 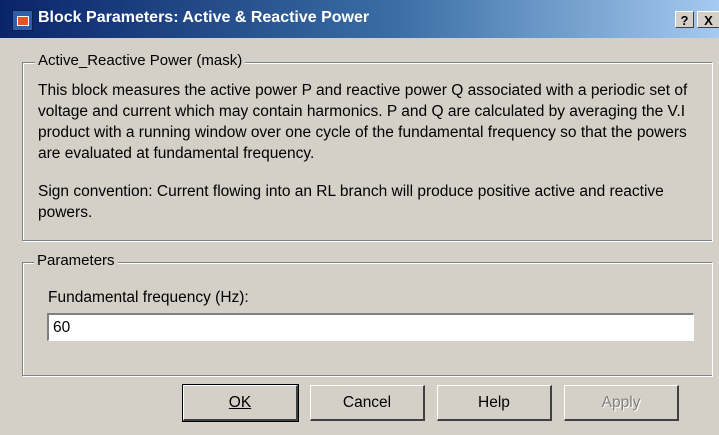 What do you see at coordinates (684, 19) in the screenshot?
I see `help-icon: ?` at bounding box center [684, 19].